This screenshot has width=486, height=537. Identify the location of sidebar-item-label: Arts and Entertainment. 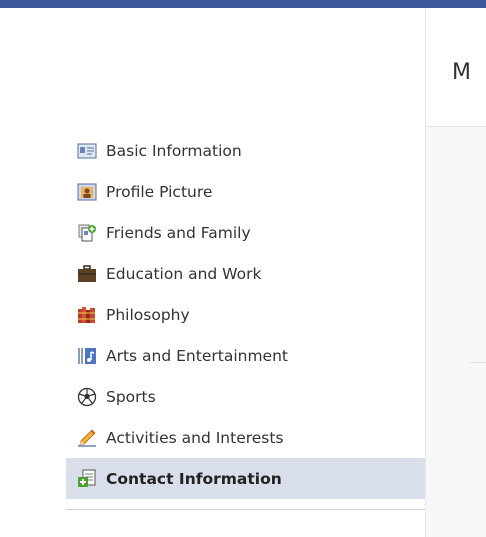
(197, 355).